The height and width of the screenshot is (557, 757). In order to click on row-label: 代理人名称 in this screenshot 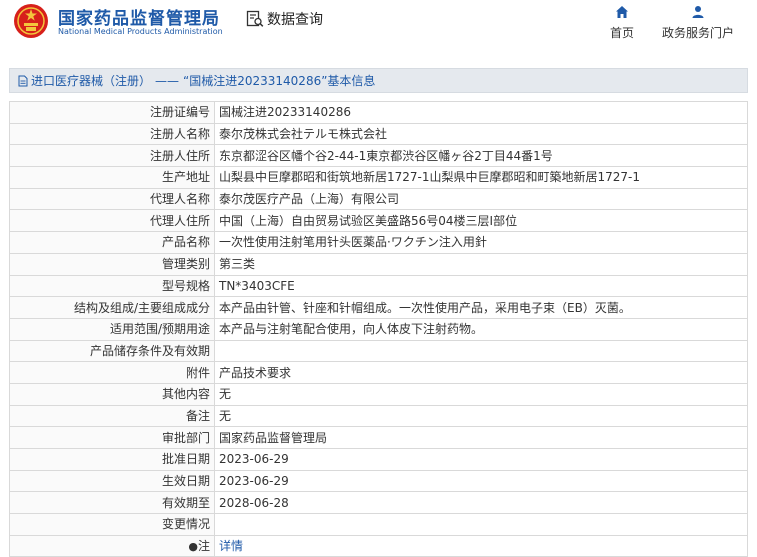, I will do `click(112, 199)`.